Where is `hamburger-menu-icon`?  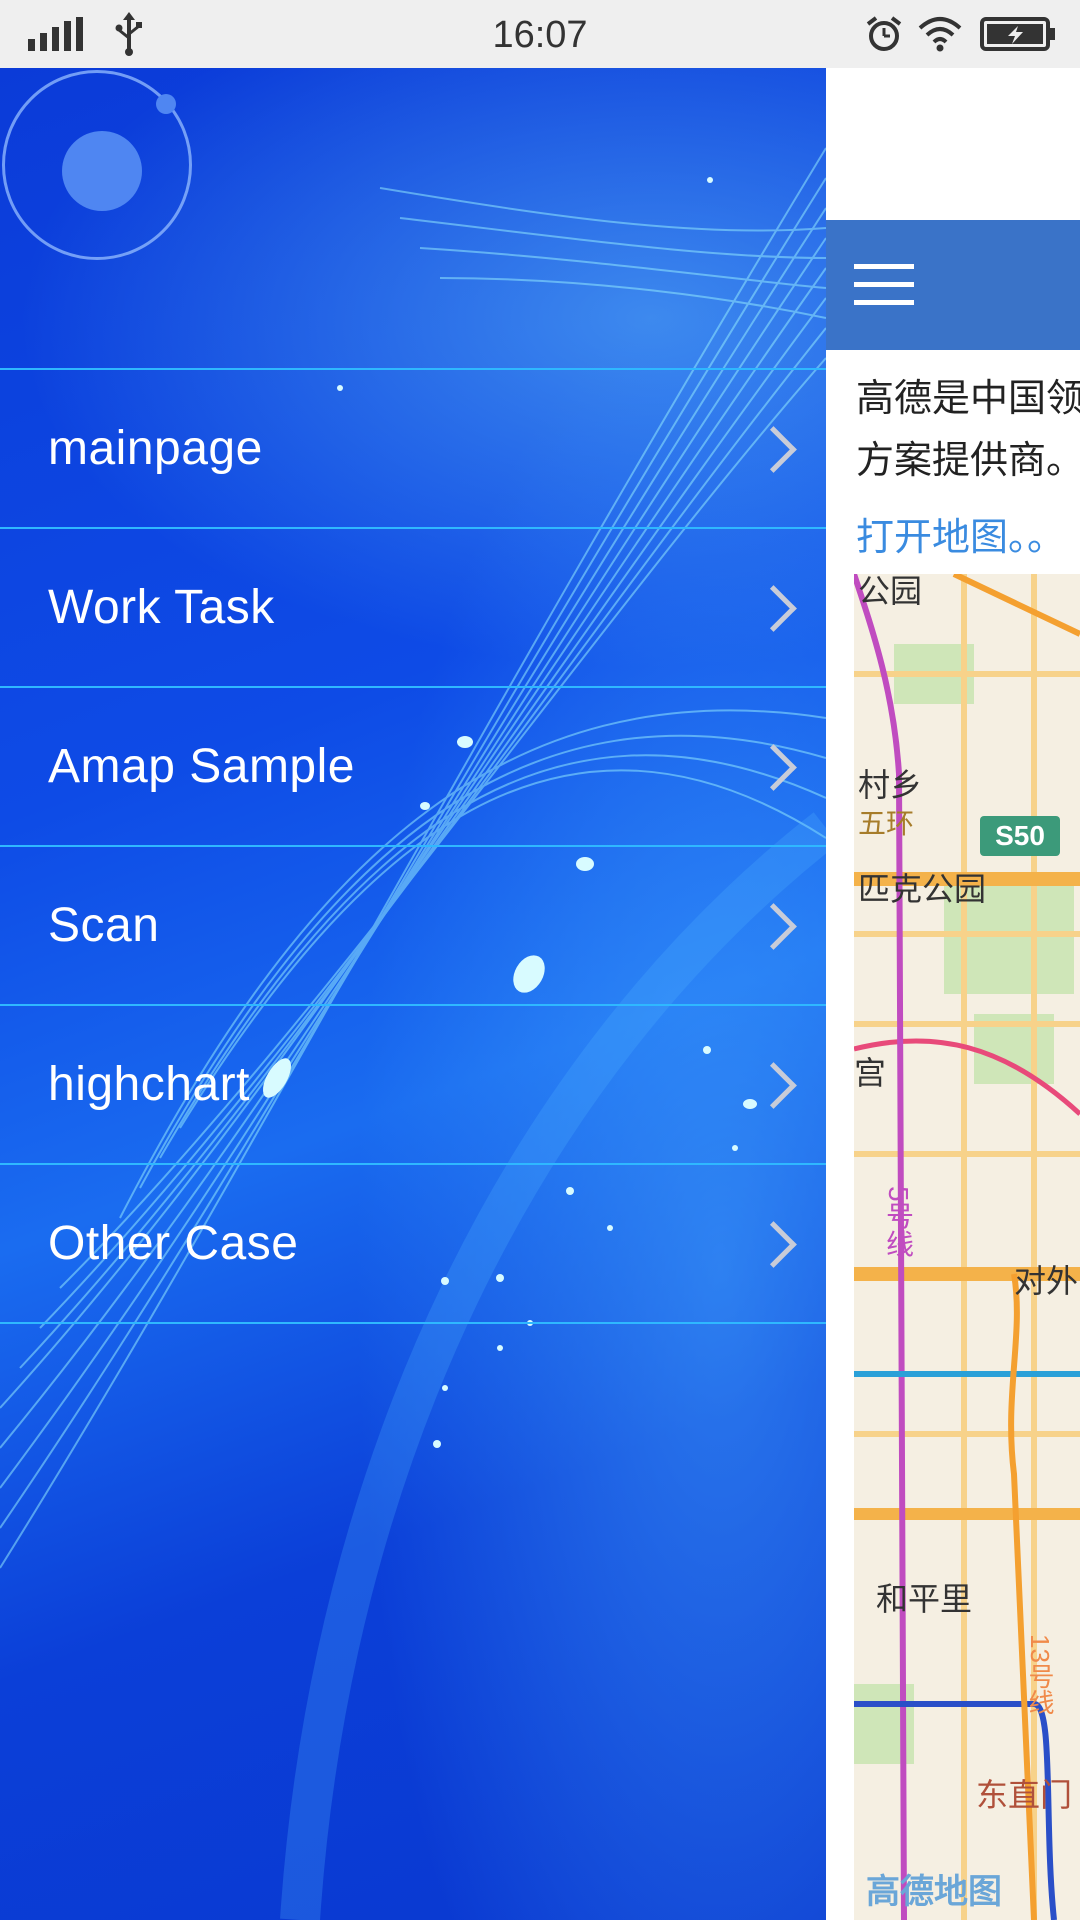
hamburger-menu-icon is located at coordinates (884, 285).